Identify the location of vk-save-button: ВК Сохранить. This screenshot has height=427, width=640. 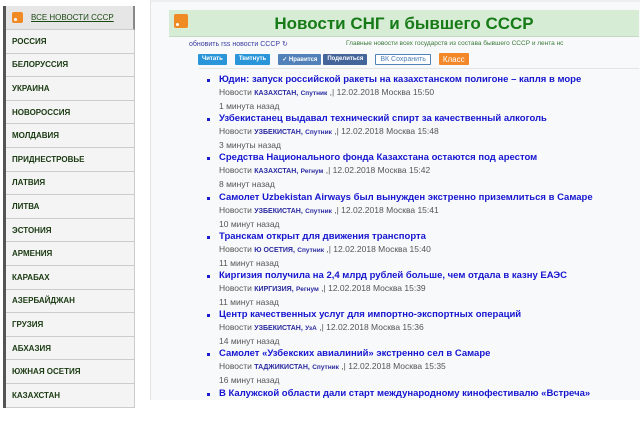
(403, 59).